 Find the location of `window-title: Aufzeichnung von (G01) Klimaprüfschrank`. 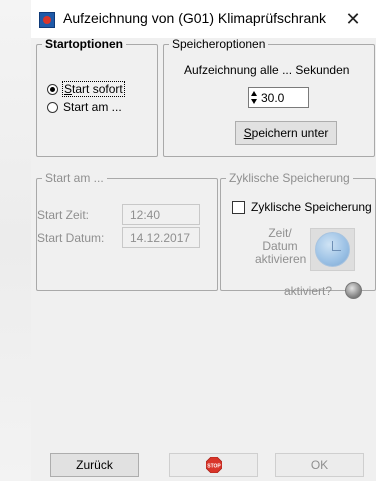

window-title: Aufzeichnung von (G01) Klimaprüfschrank is located at coordinates (195, 18).